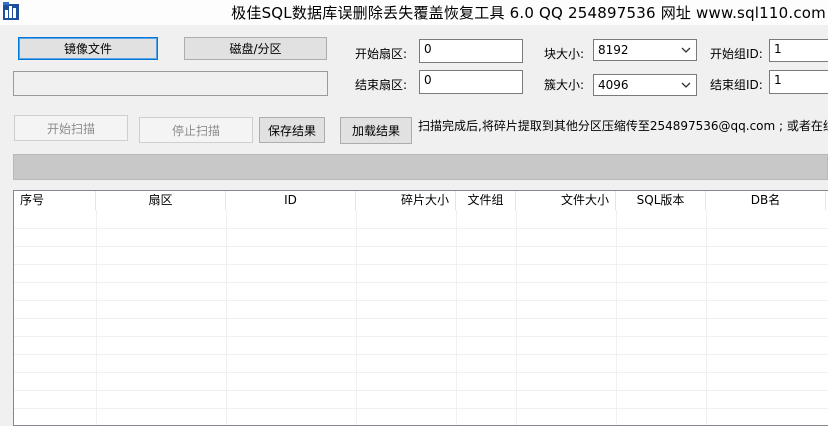 Image resolution: width=828 pixels, height=426 pixels. I want to click on path-display, so click(170, 83).